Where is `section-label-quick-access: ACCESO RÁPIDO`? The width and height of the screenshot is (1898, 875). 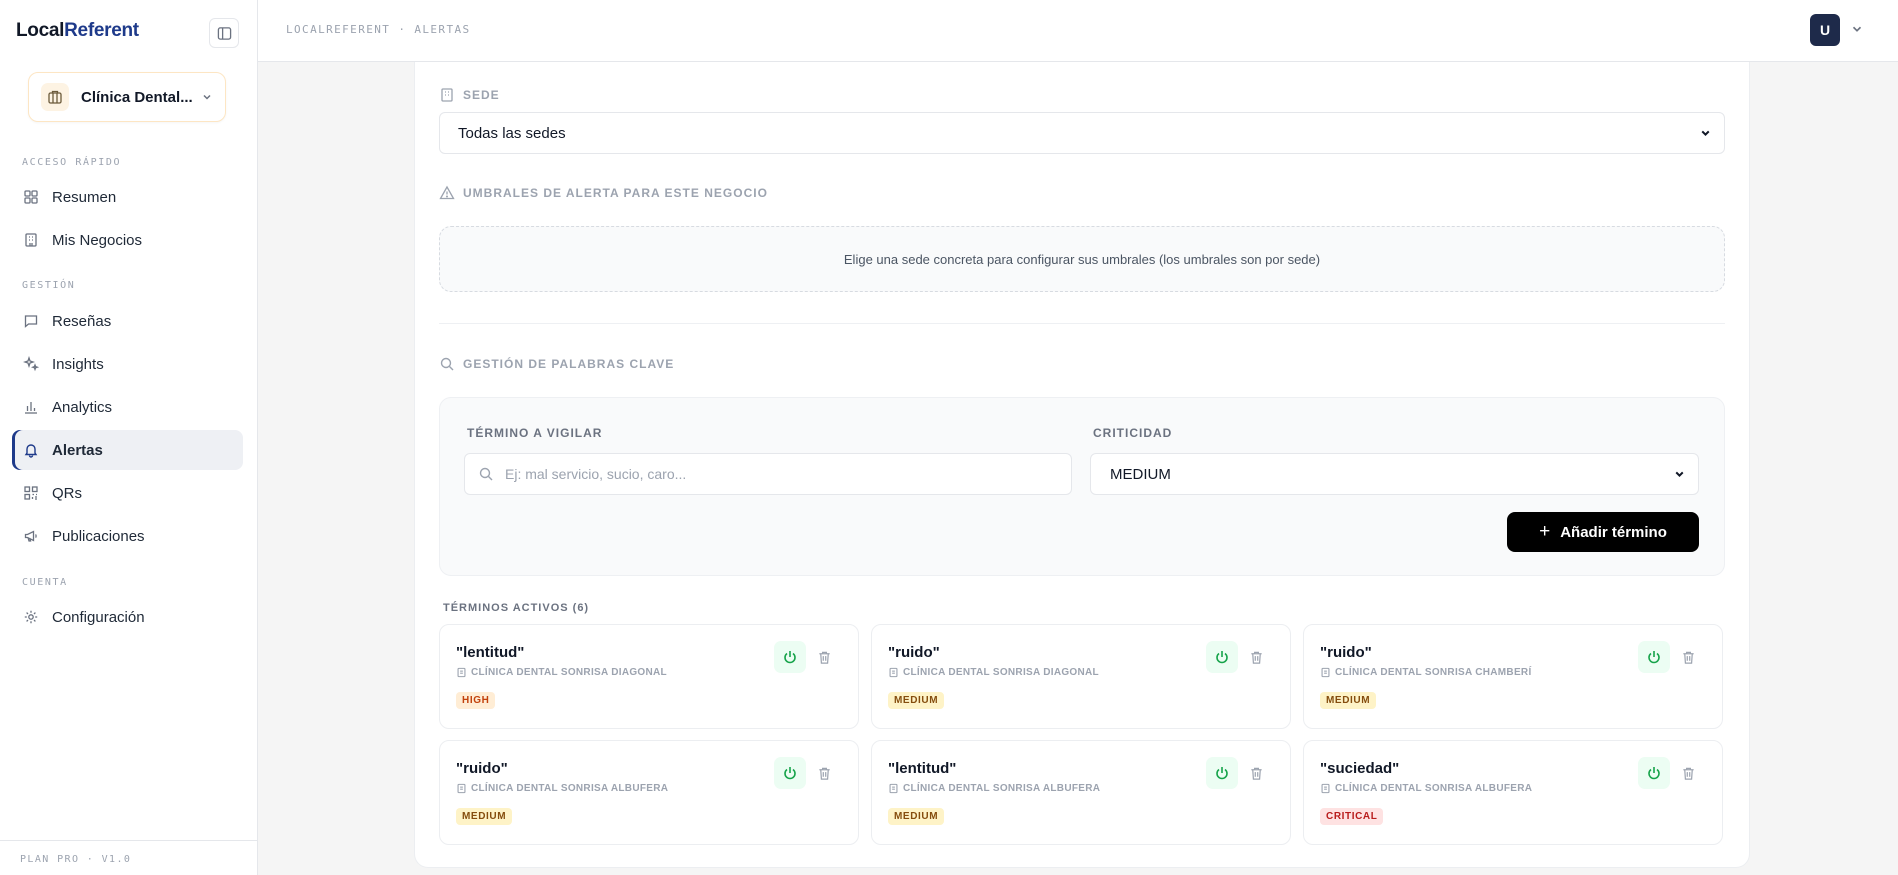 section-label-quick-access: ACCESO RÁPIDO is located at coordinates (72, 162).